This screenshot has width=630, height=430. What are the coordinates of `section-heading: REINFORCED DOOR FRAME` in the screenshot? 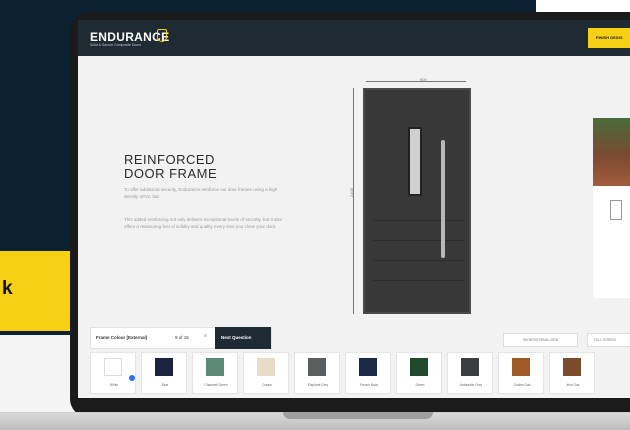 It's located at (204, 167).